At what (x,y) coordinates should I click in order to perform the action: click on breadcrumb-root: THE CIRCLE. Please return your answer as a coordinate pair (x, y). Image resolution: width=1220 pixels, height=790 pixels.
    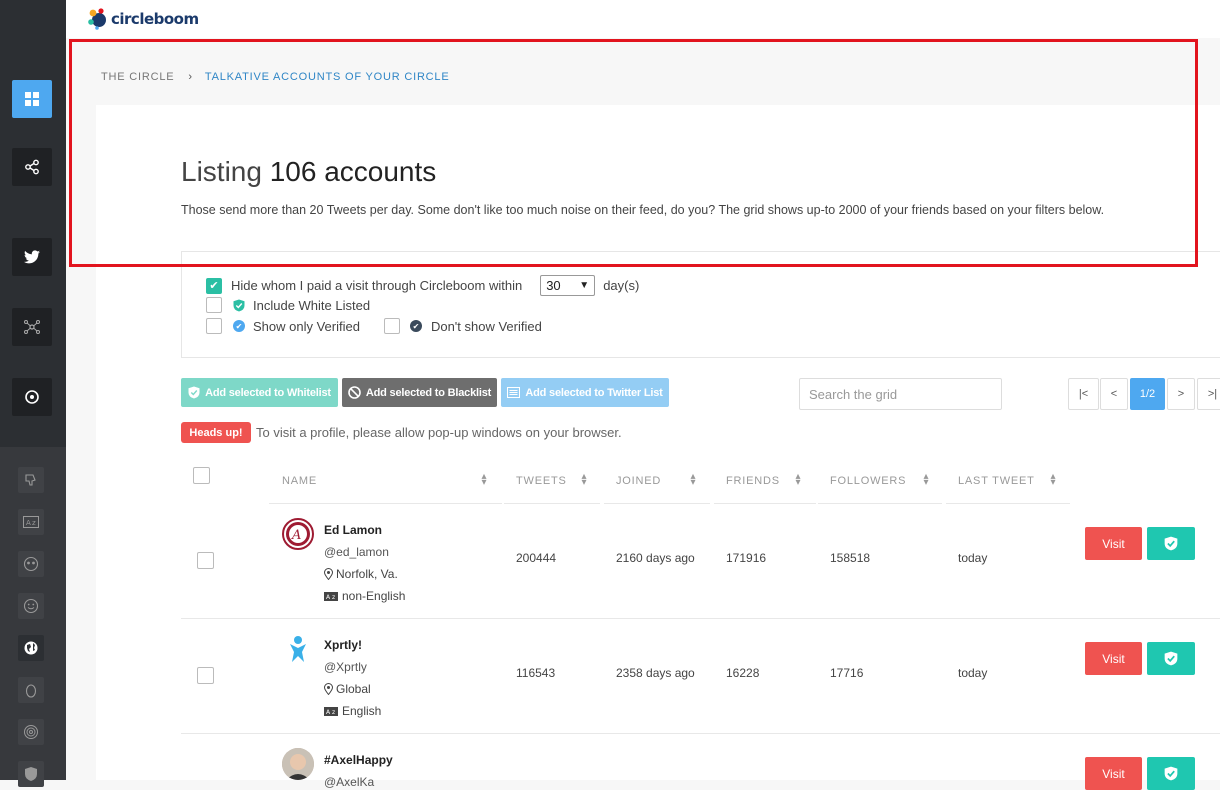
    Looking at the image, I should click on (137, 77).